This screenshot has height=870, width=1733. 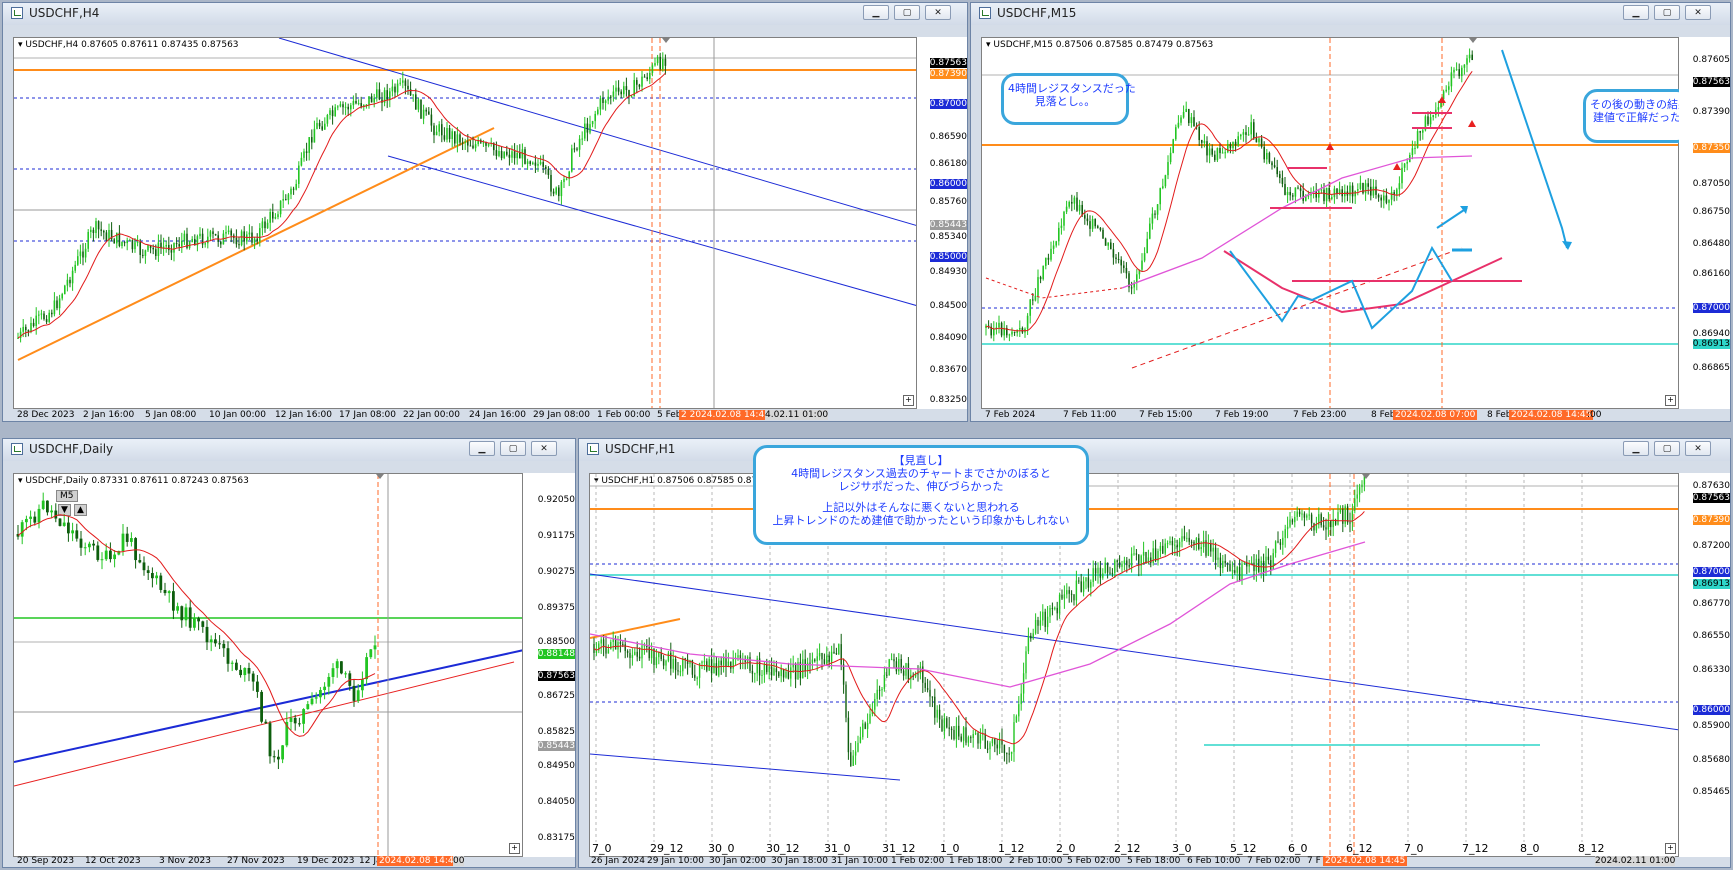 What do you see at coordinates (1154, 450) in the screenshot?
I see `title-bar: USDCHF,H1 ▁ ▢ ✕` at bounding box center [1154, 450].